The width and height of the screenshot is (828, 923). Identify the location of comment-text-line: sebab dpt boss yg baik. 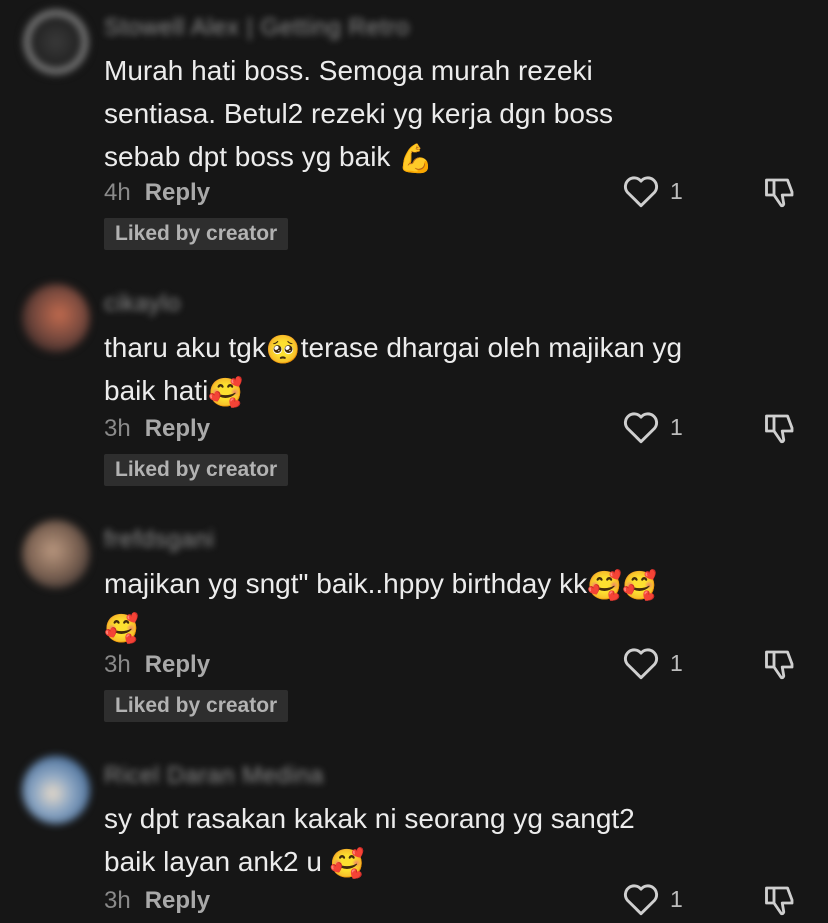
(247, 156).